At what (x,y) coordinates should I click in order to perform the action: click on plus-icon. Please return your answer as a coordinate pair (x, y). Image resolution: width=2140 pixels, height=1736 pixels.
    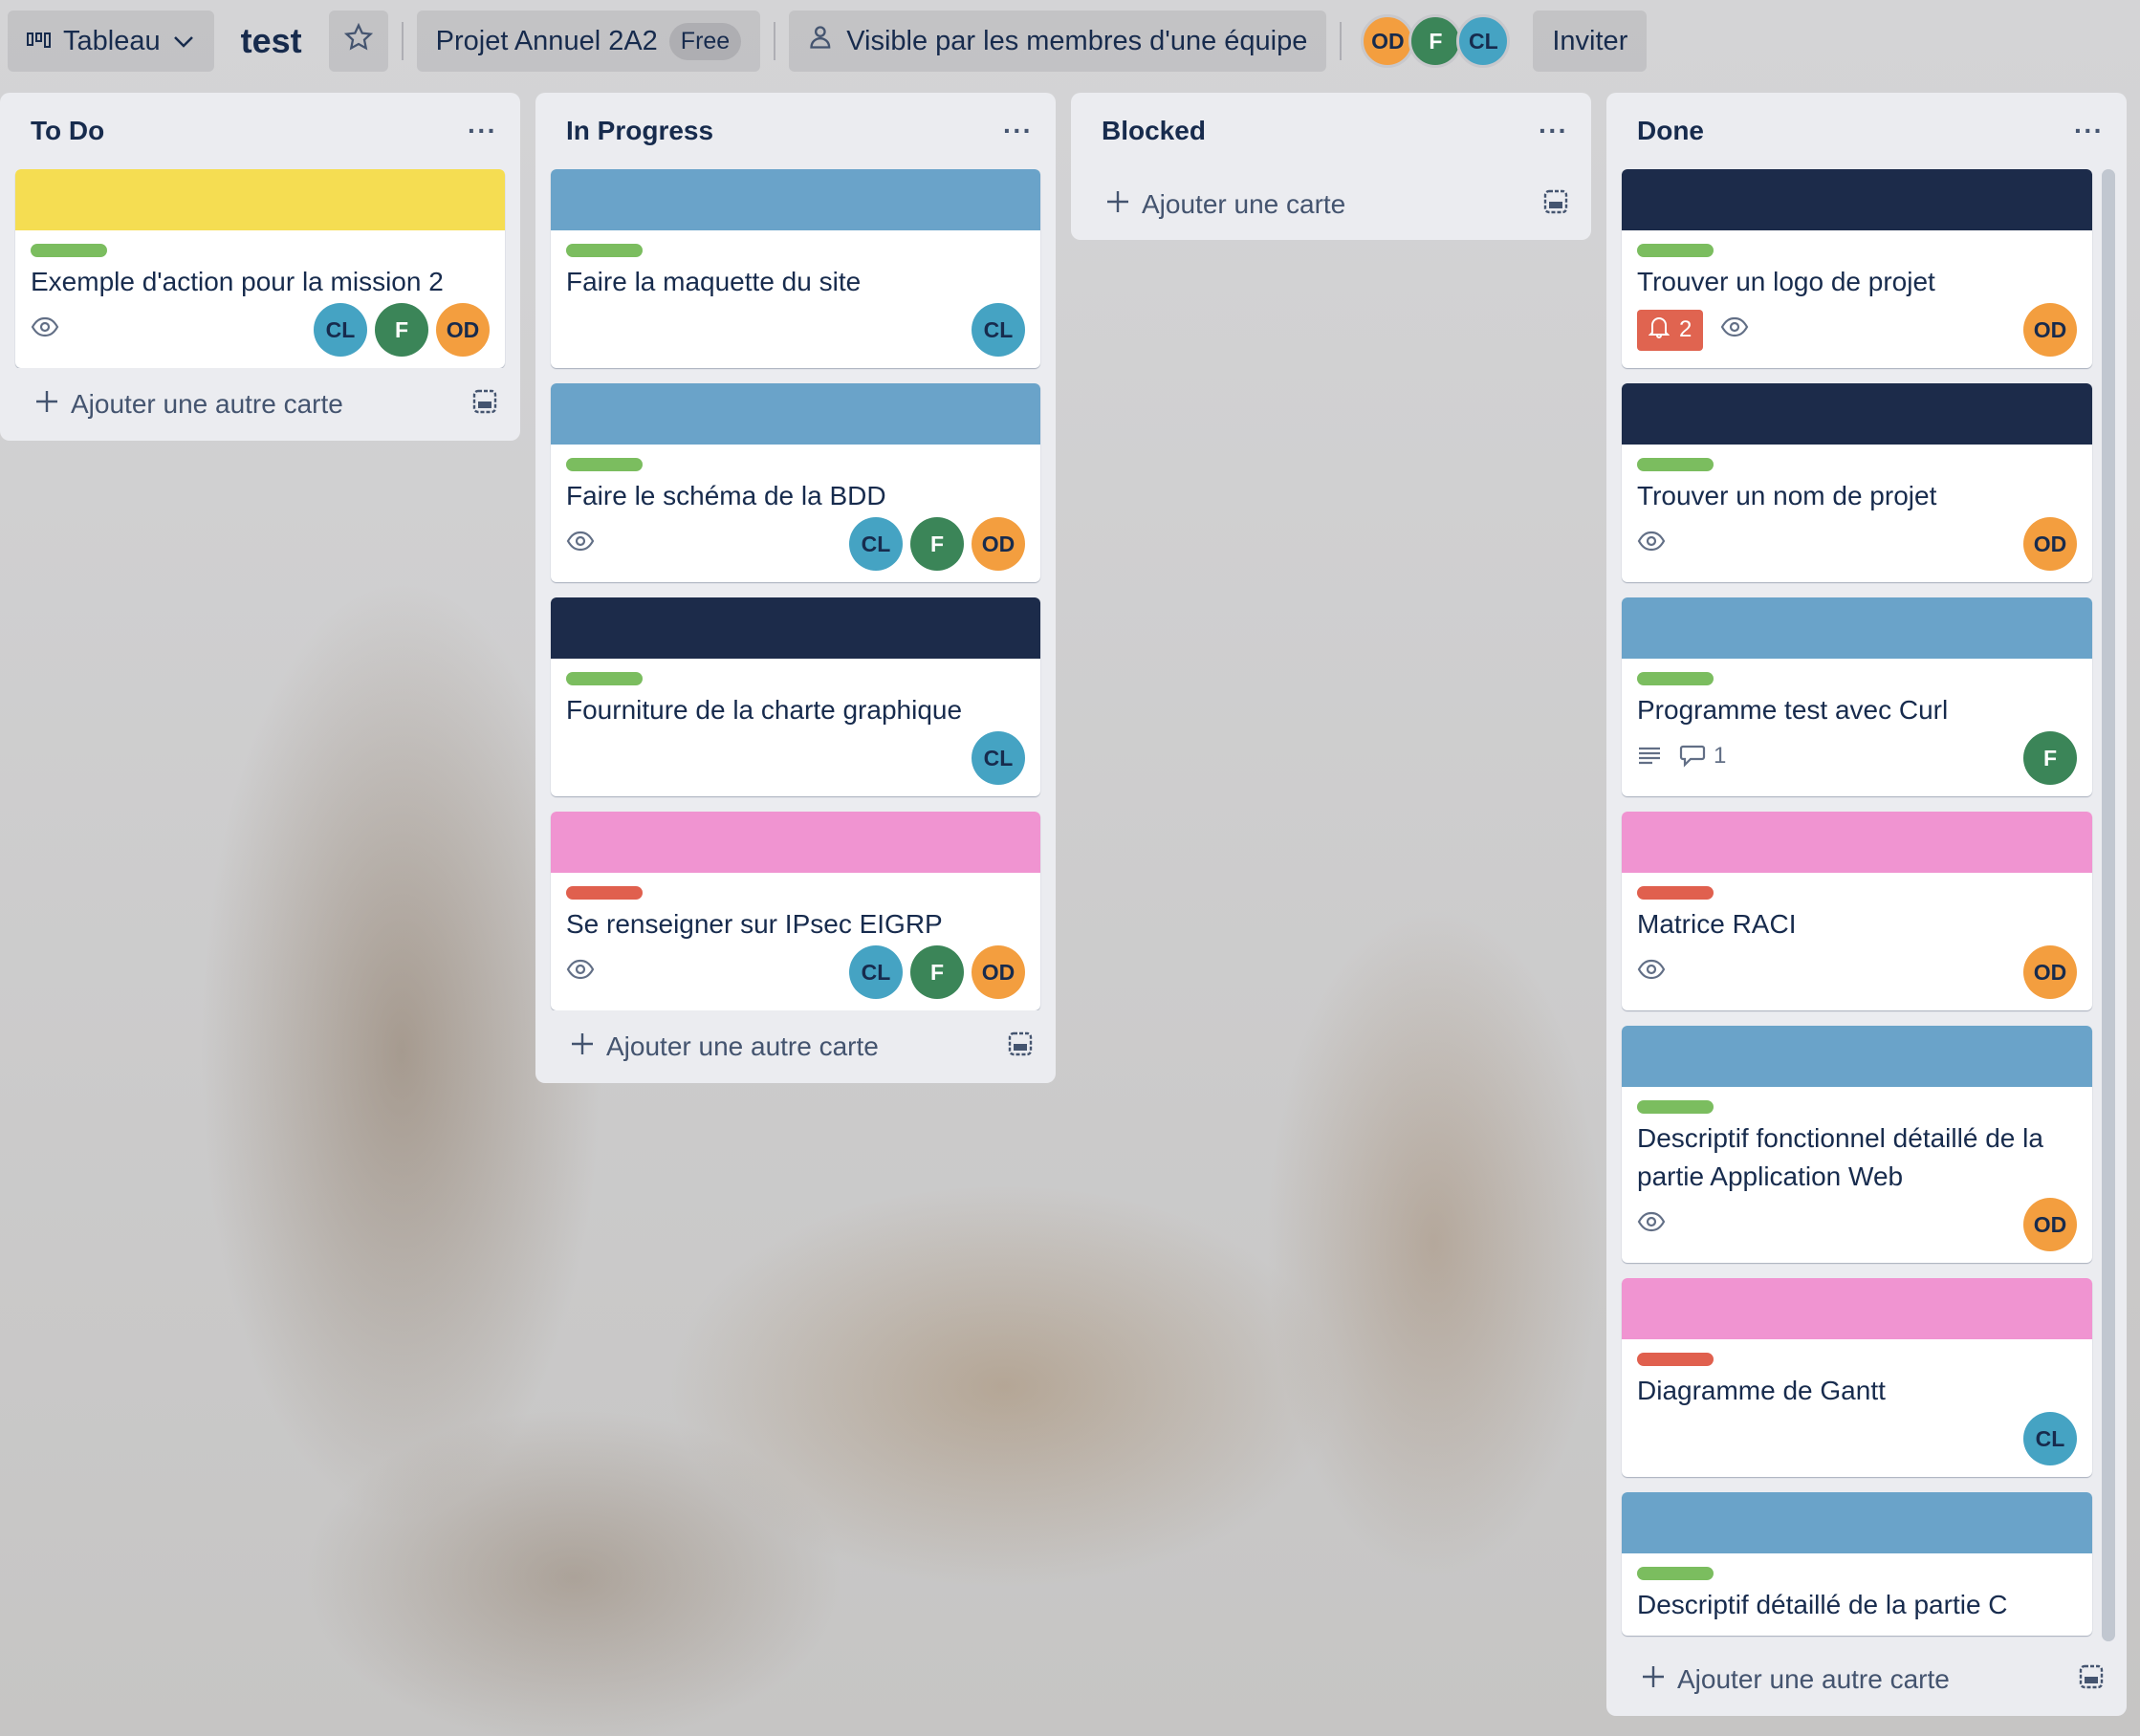
    Looking at the image, I should click on (1117, 205).